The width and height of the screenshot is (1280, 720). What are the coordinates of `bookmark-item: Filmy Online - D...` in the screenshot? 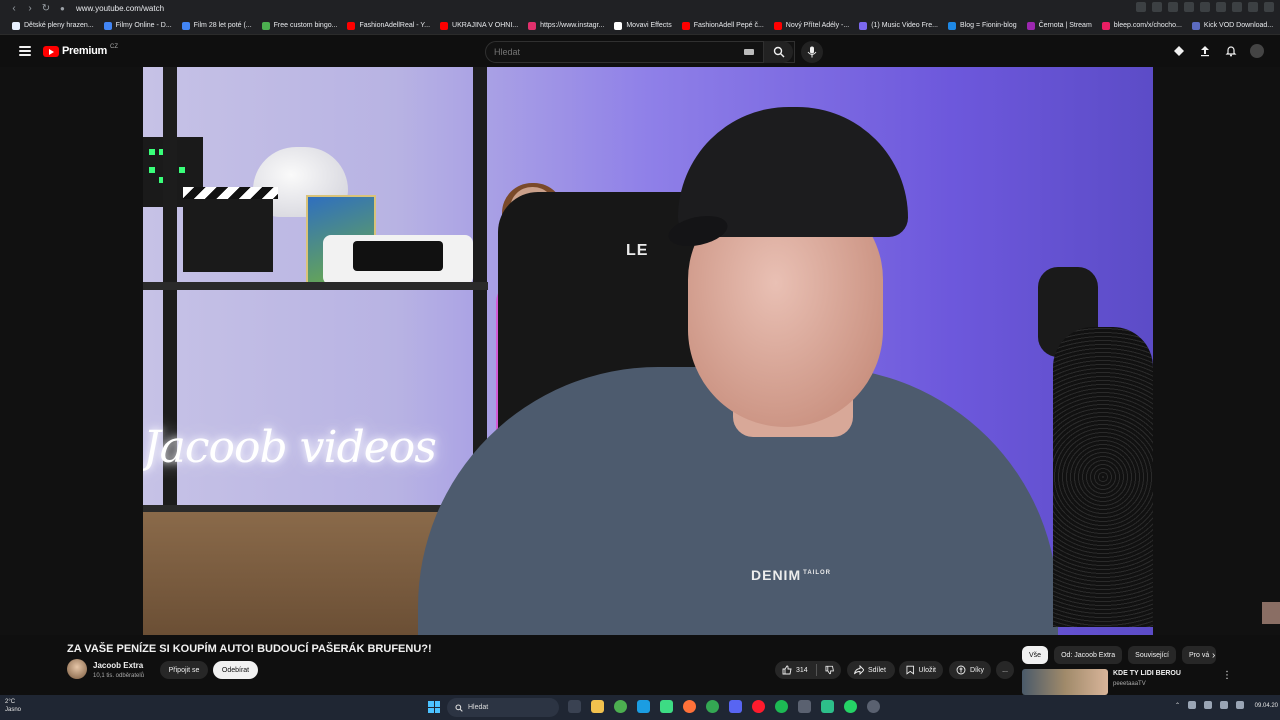 It's located at (137, 25).